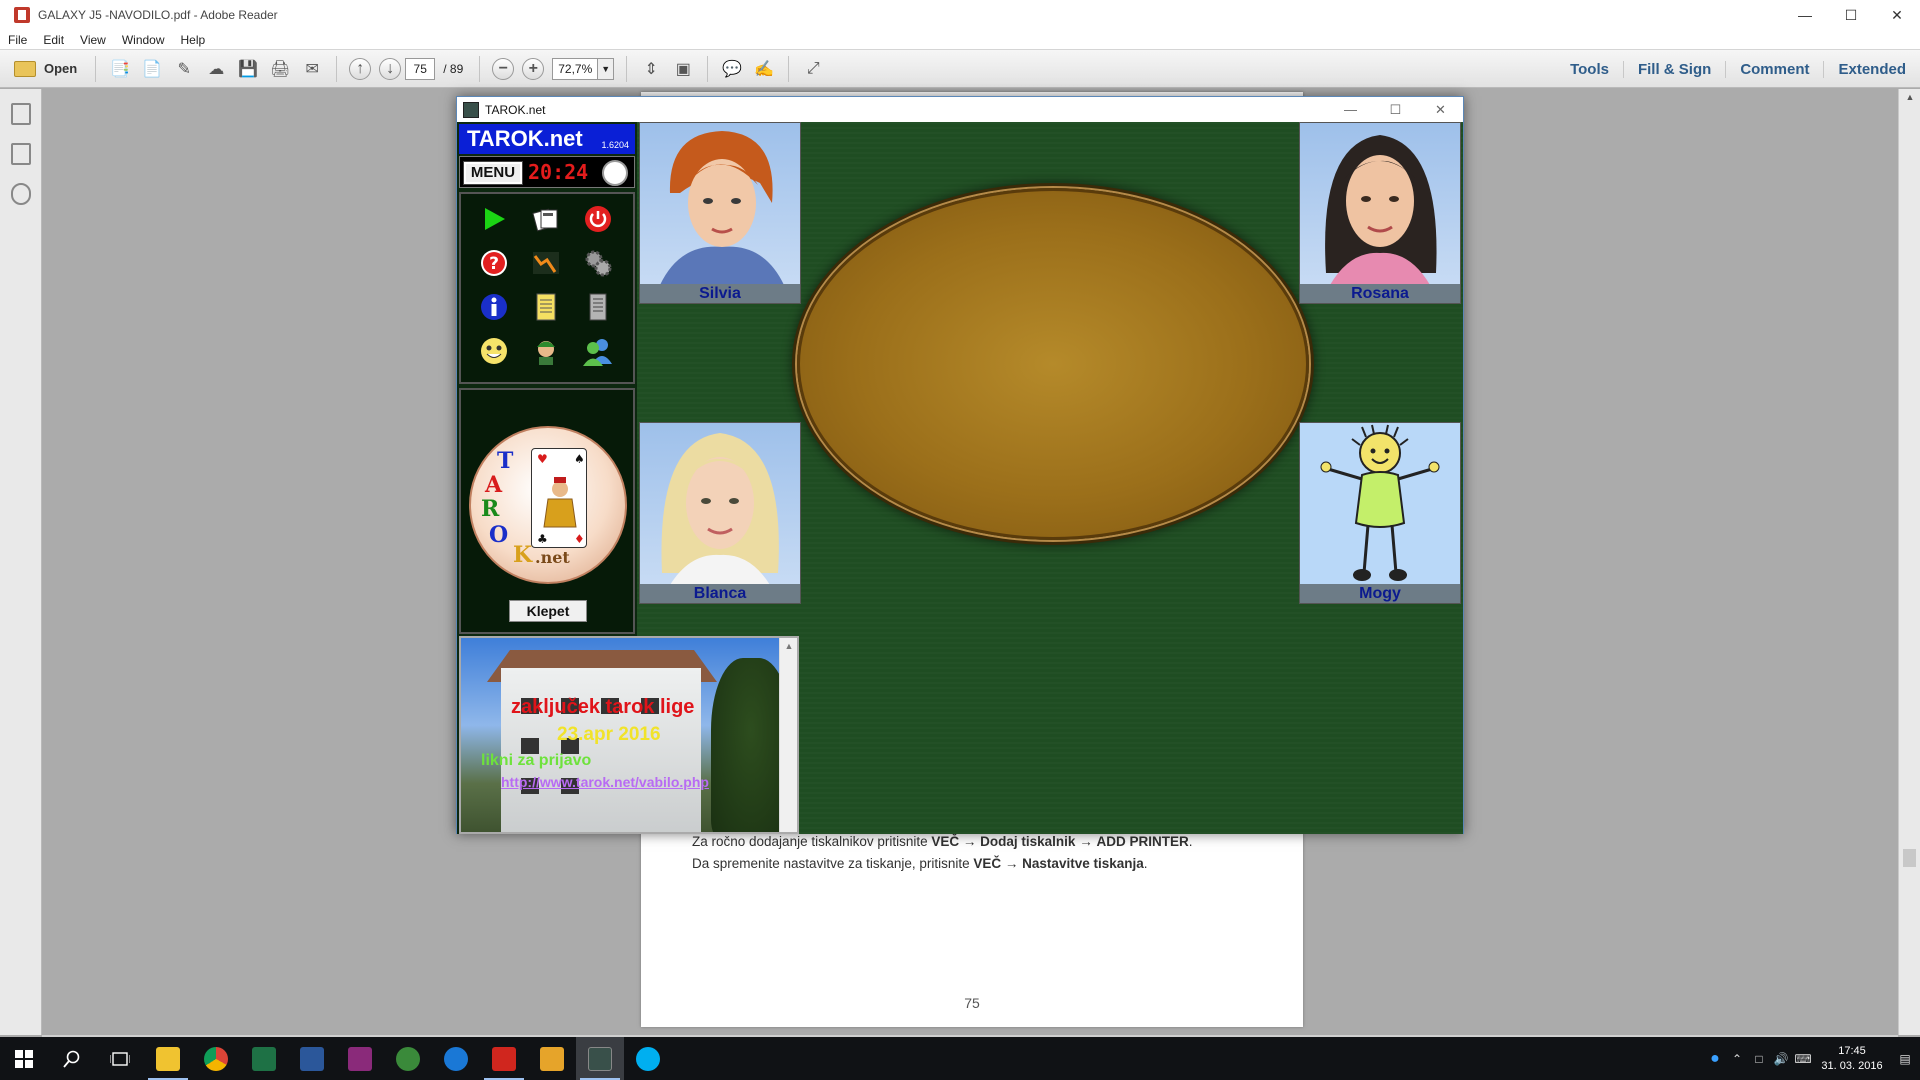 The image size is (1920, 1080). I want to click on toolbar-right-links: Tools Fill & Sign Comment Extended, so click(1738, 69).